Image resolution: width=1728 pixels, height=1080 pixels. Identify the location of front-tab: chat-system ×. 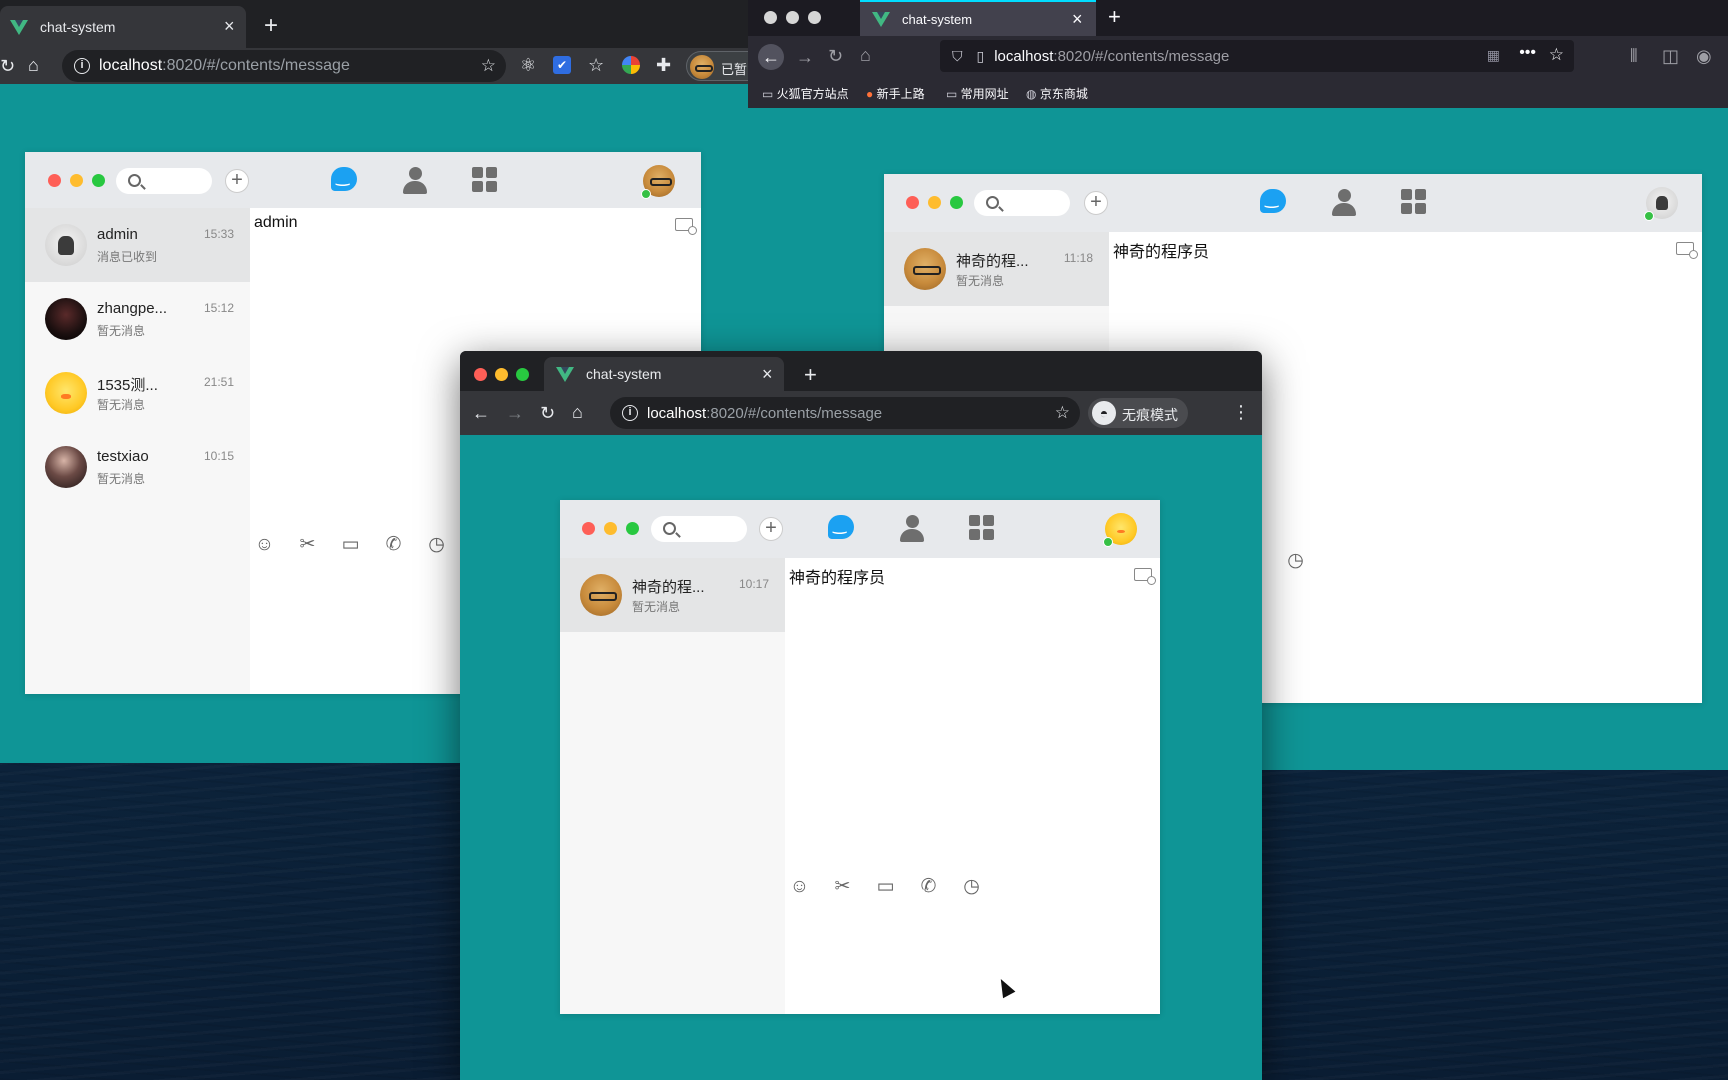
(664, 374).